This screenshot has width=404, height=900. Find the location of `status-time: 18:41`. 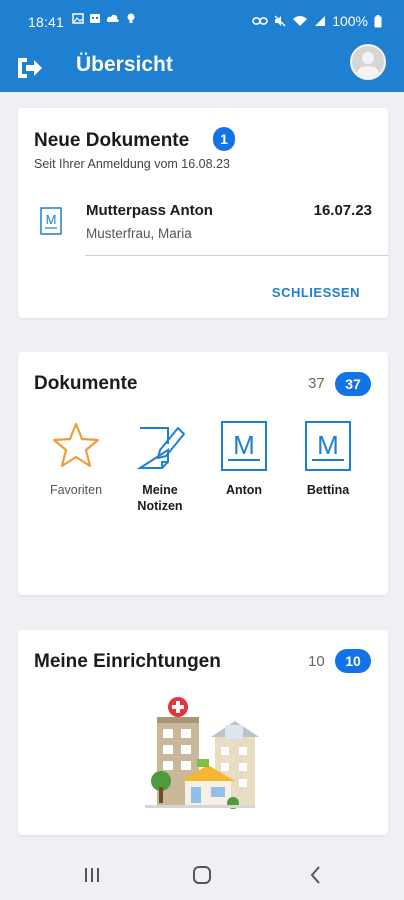

status-time: 18:41 is located at coordinates (46, 22).